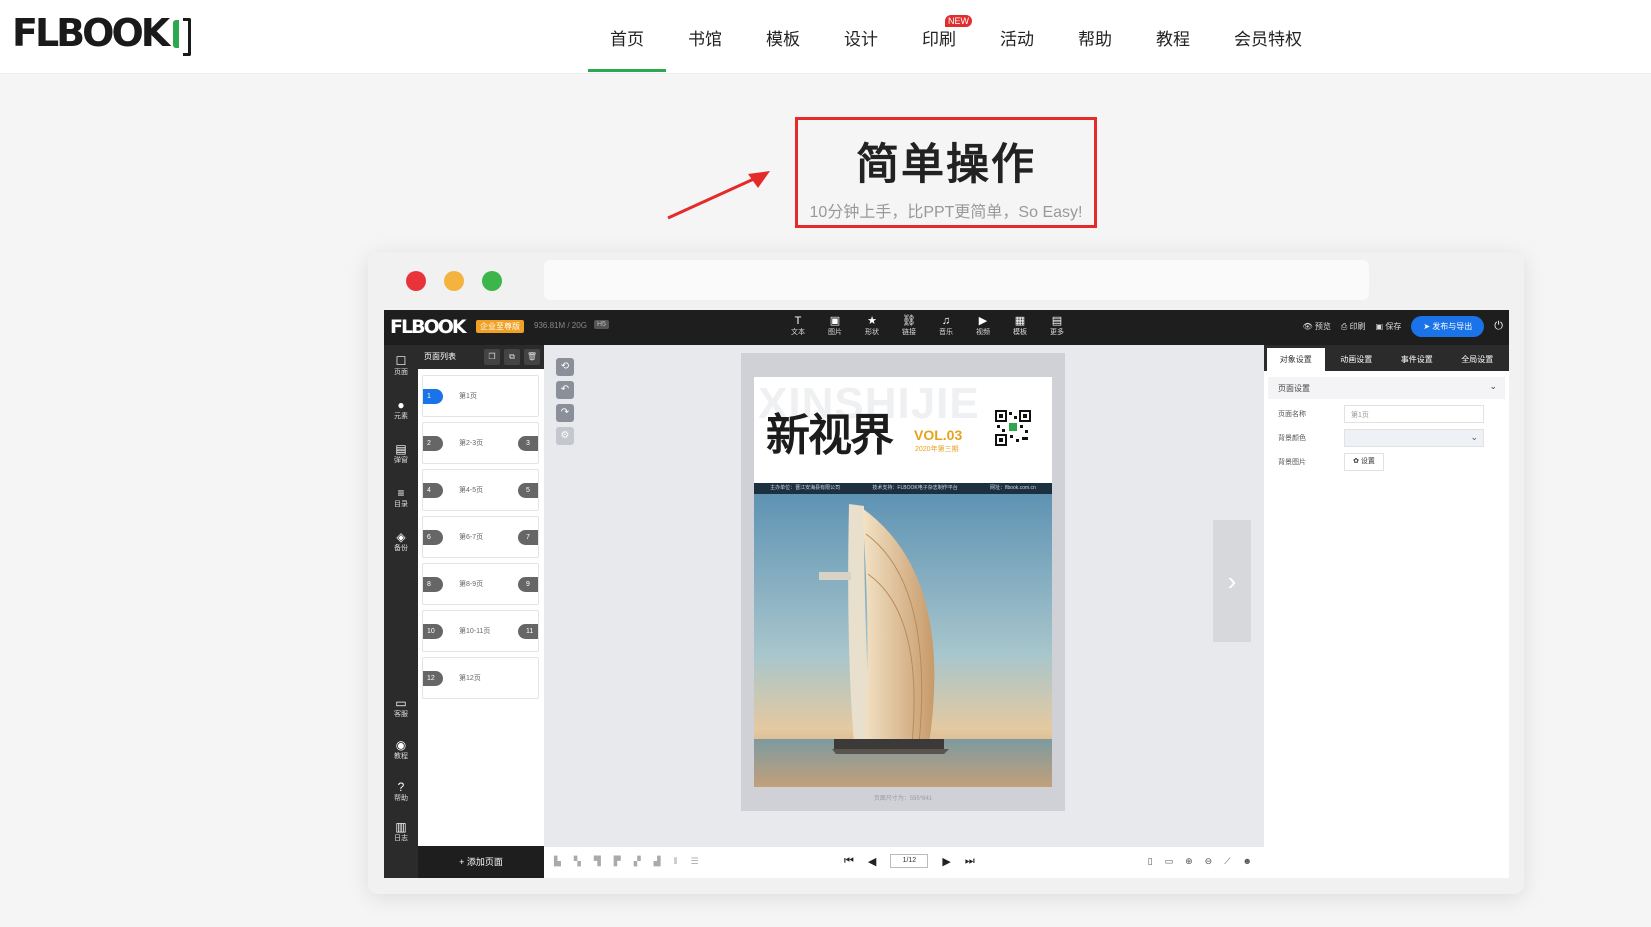 This screenshot has height=927, width=1651. I want to click on align-center-icon: ▚, so click(577, 861).